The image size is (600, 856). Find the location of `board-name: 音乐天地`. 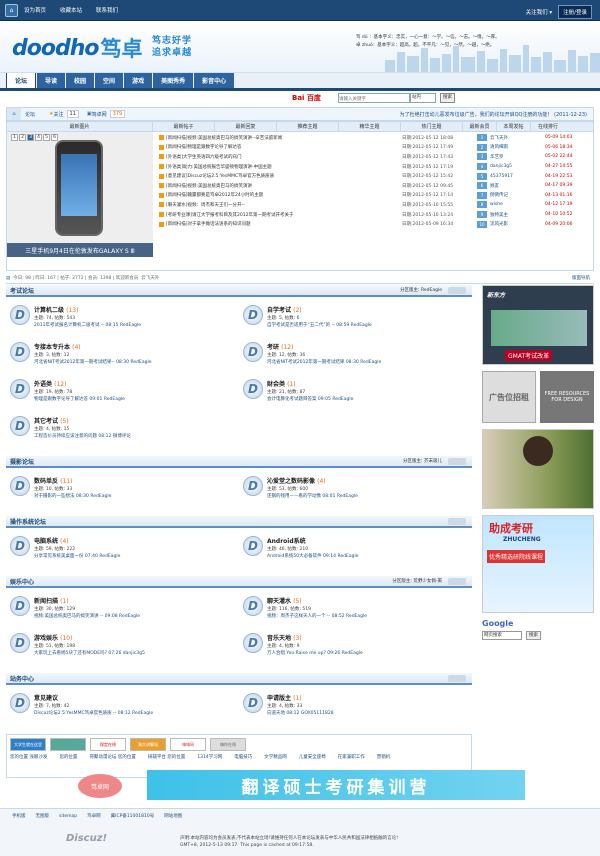

board-name: 音乐天地 is located at coordinates (279, 638).